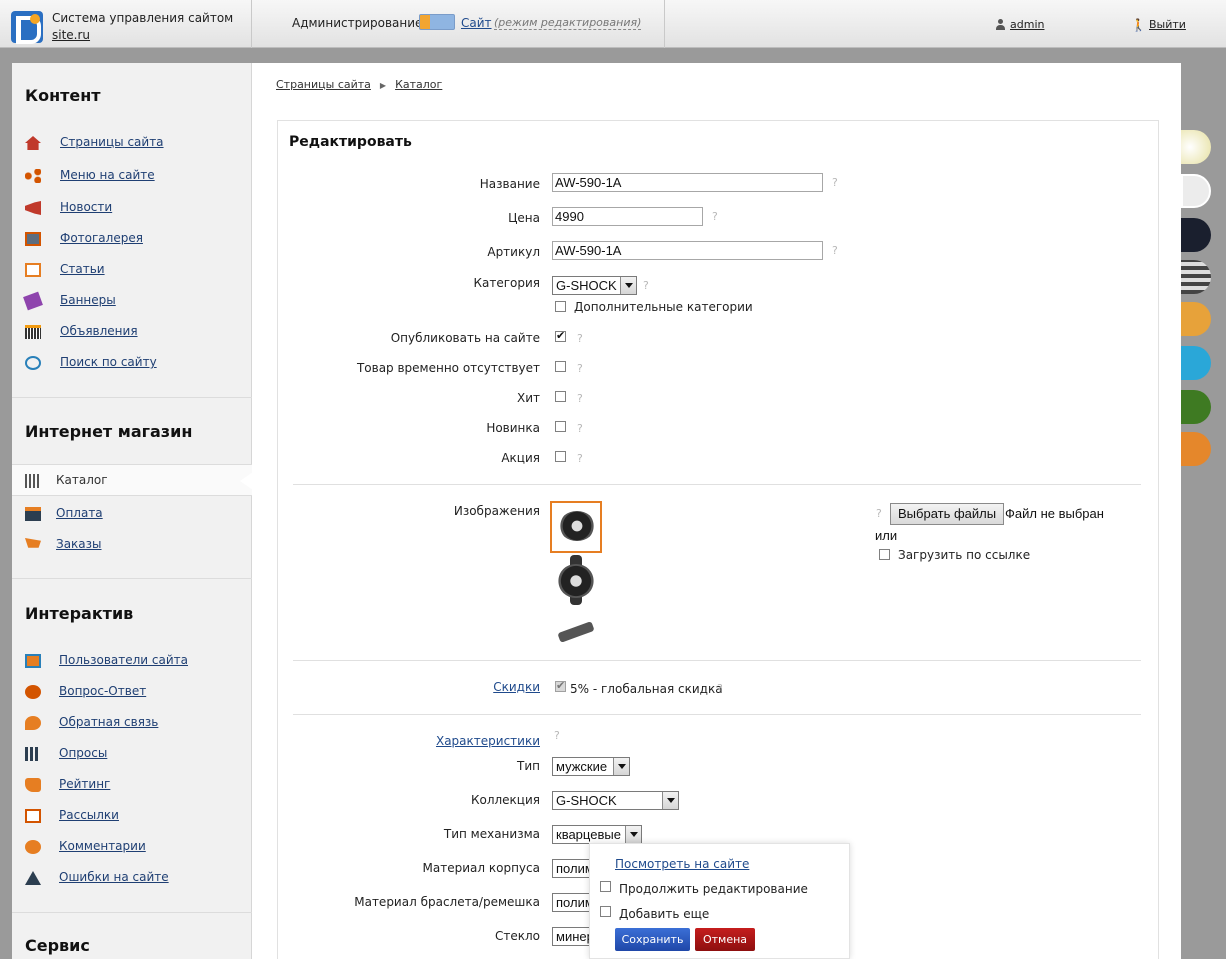 This screenshot has height=959, width=1226. I want to click on sidebar-item-feedback: Обратная связь, so click(135, 724).